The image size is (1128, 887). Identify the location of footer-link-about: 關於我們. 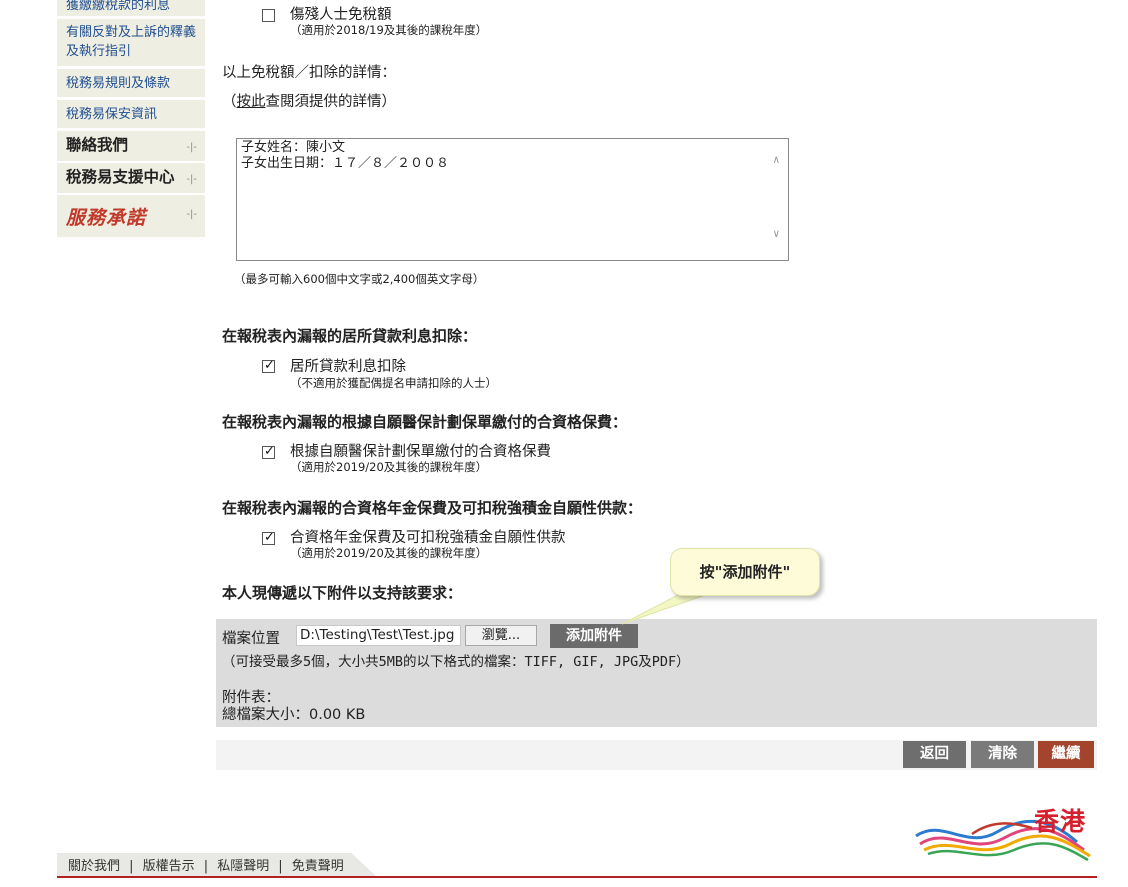
(94, 866).